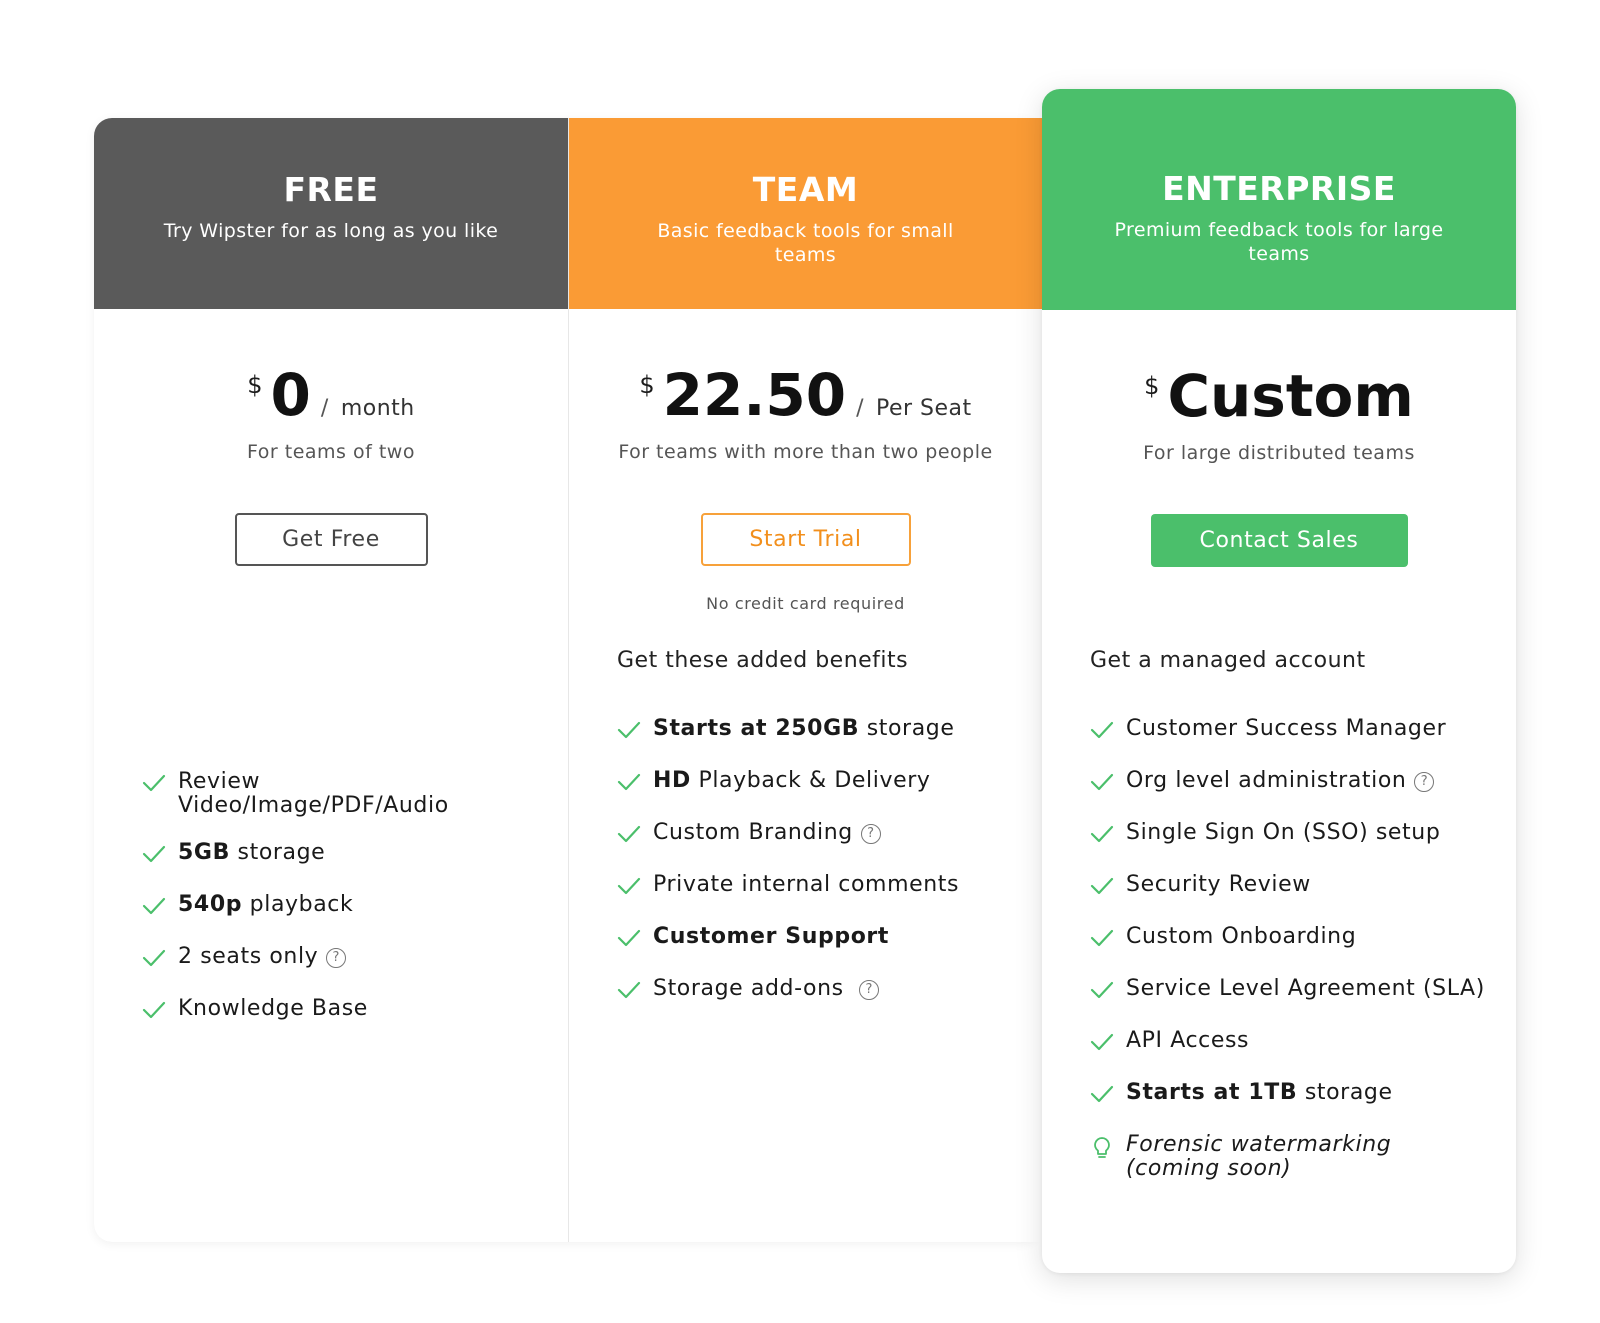 The width and height of the screenshot is (1600, 1323). Describe the element at coordinates (771, 937) in the screenshot. I see `feature-text: Customer Support` at that location.